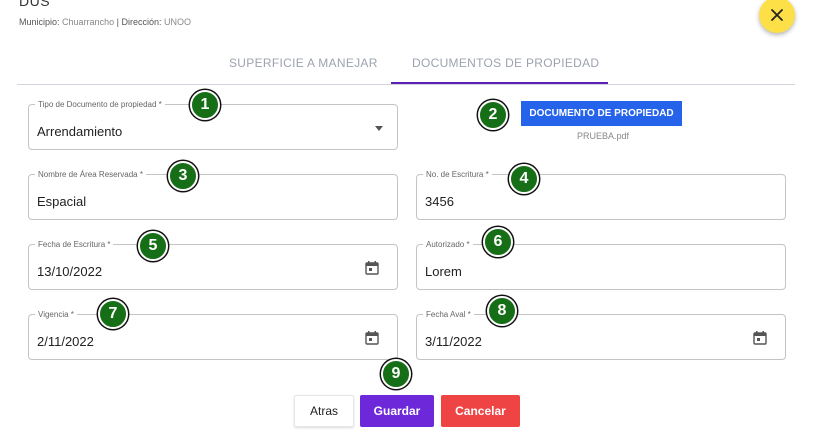 This screenshot has height=438, width=816. I want to click on documento-de-propiedad-button: DOCUMENTO DE PROPIEDAD, so click(601, 113).